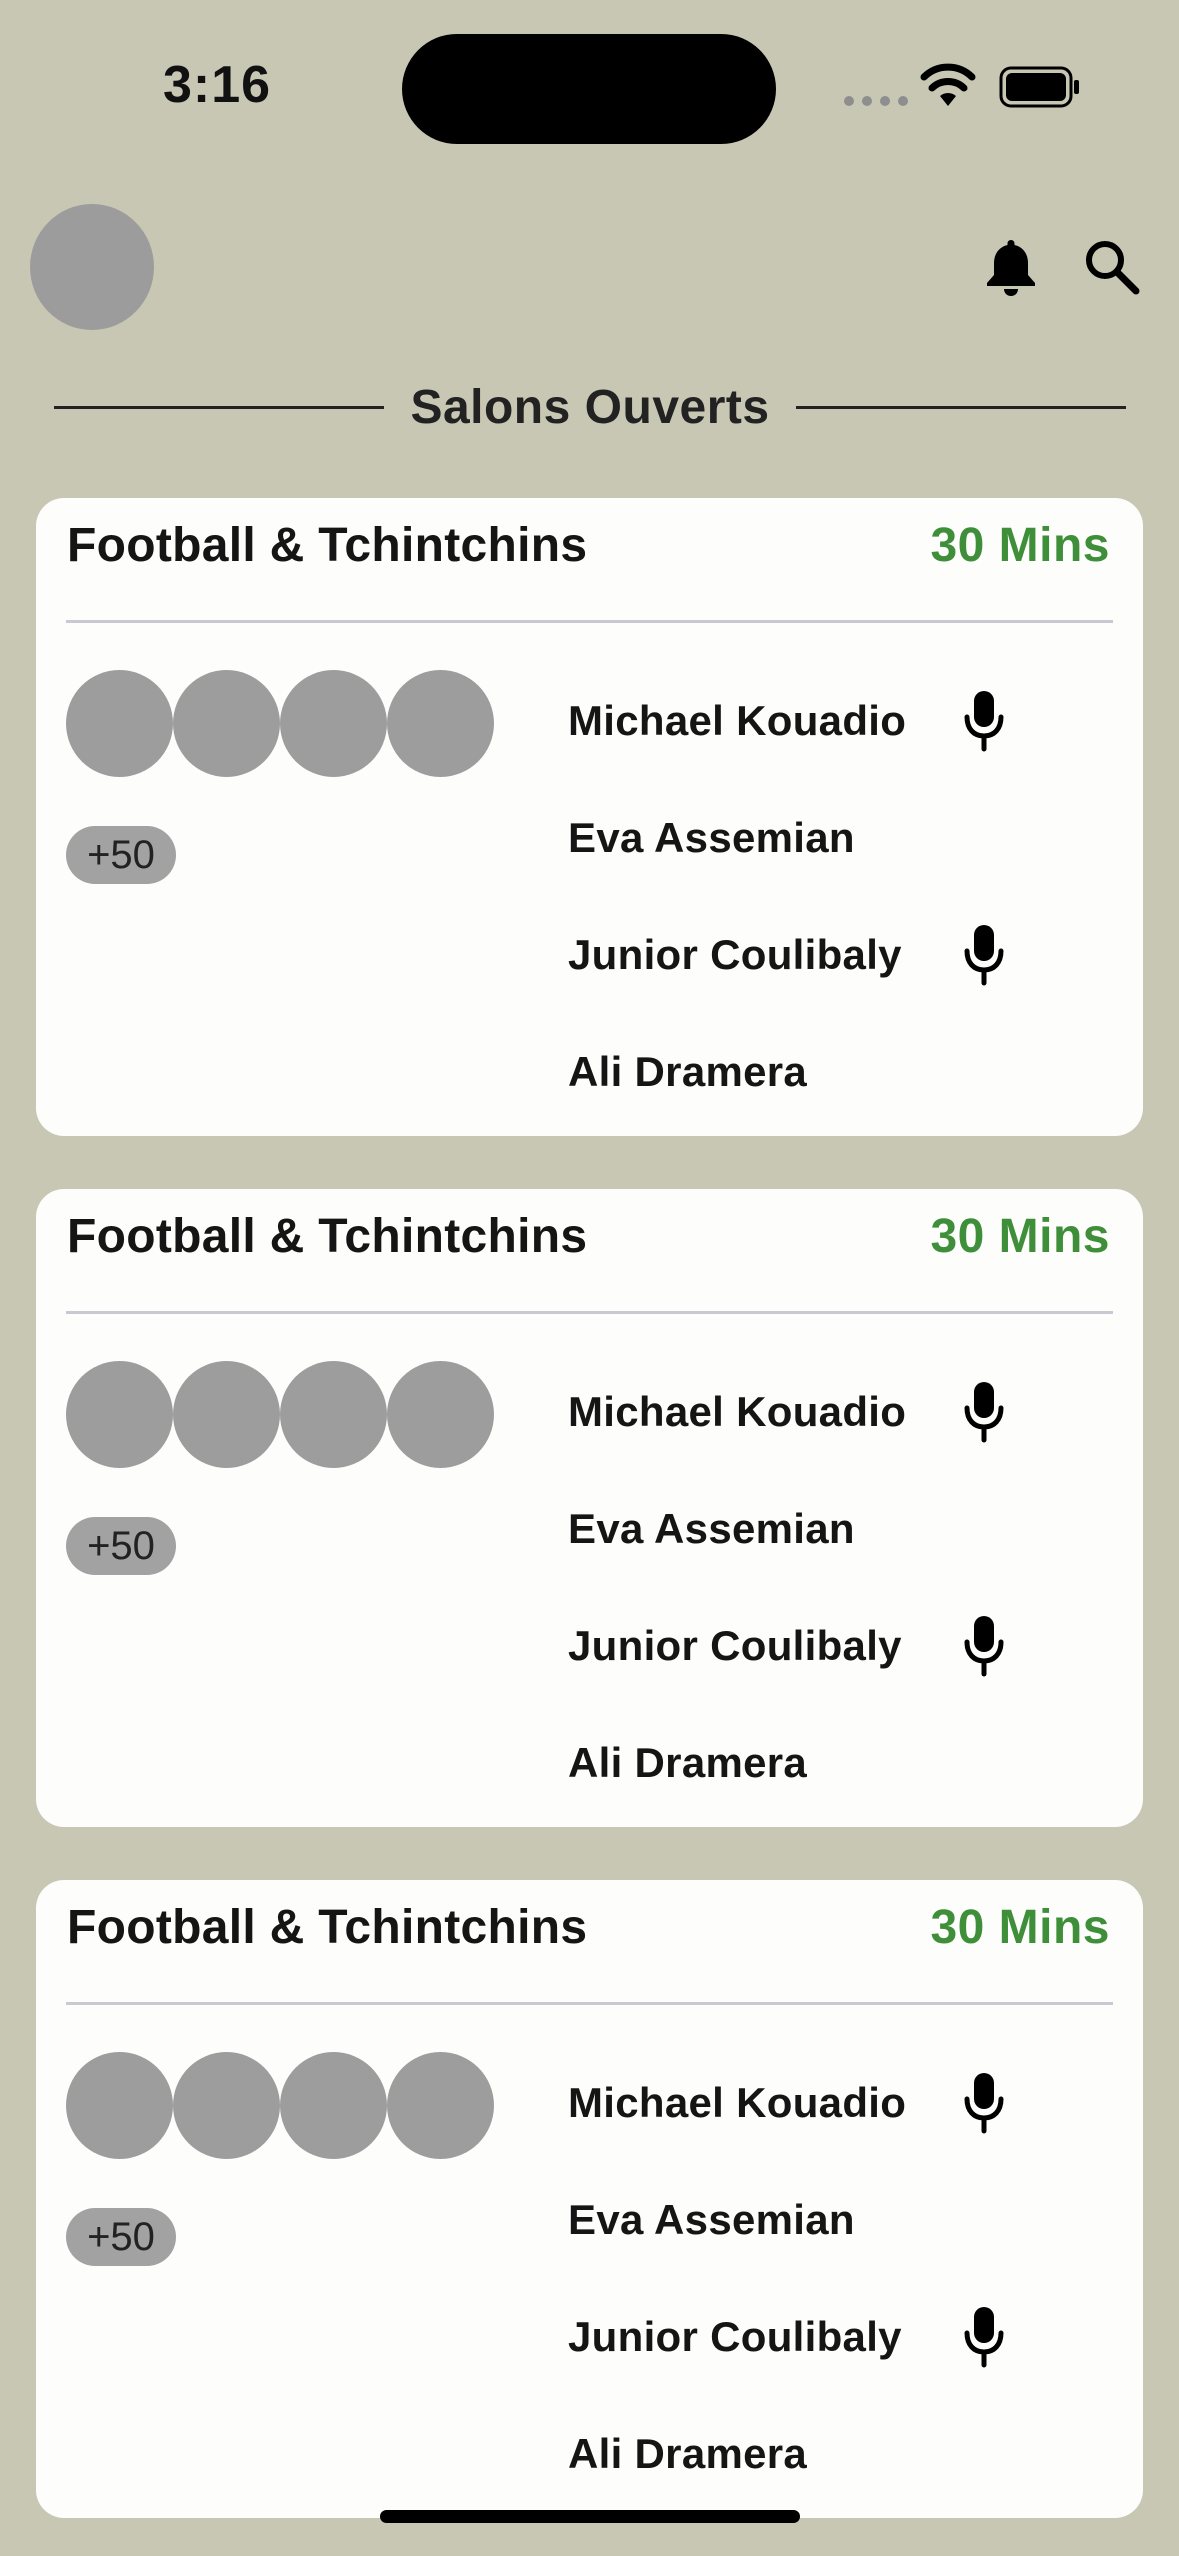 The image size is (1179, 2556). I want to click on dynamic-island, so click(589, 89).